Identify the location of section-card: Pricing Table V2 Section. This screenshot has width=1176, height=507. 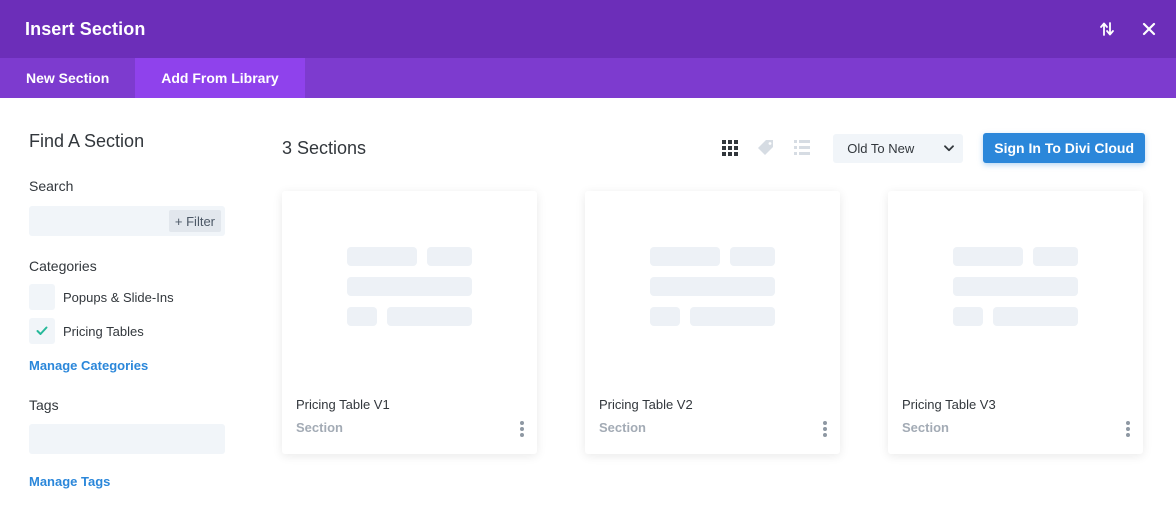
(712, 322).